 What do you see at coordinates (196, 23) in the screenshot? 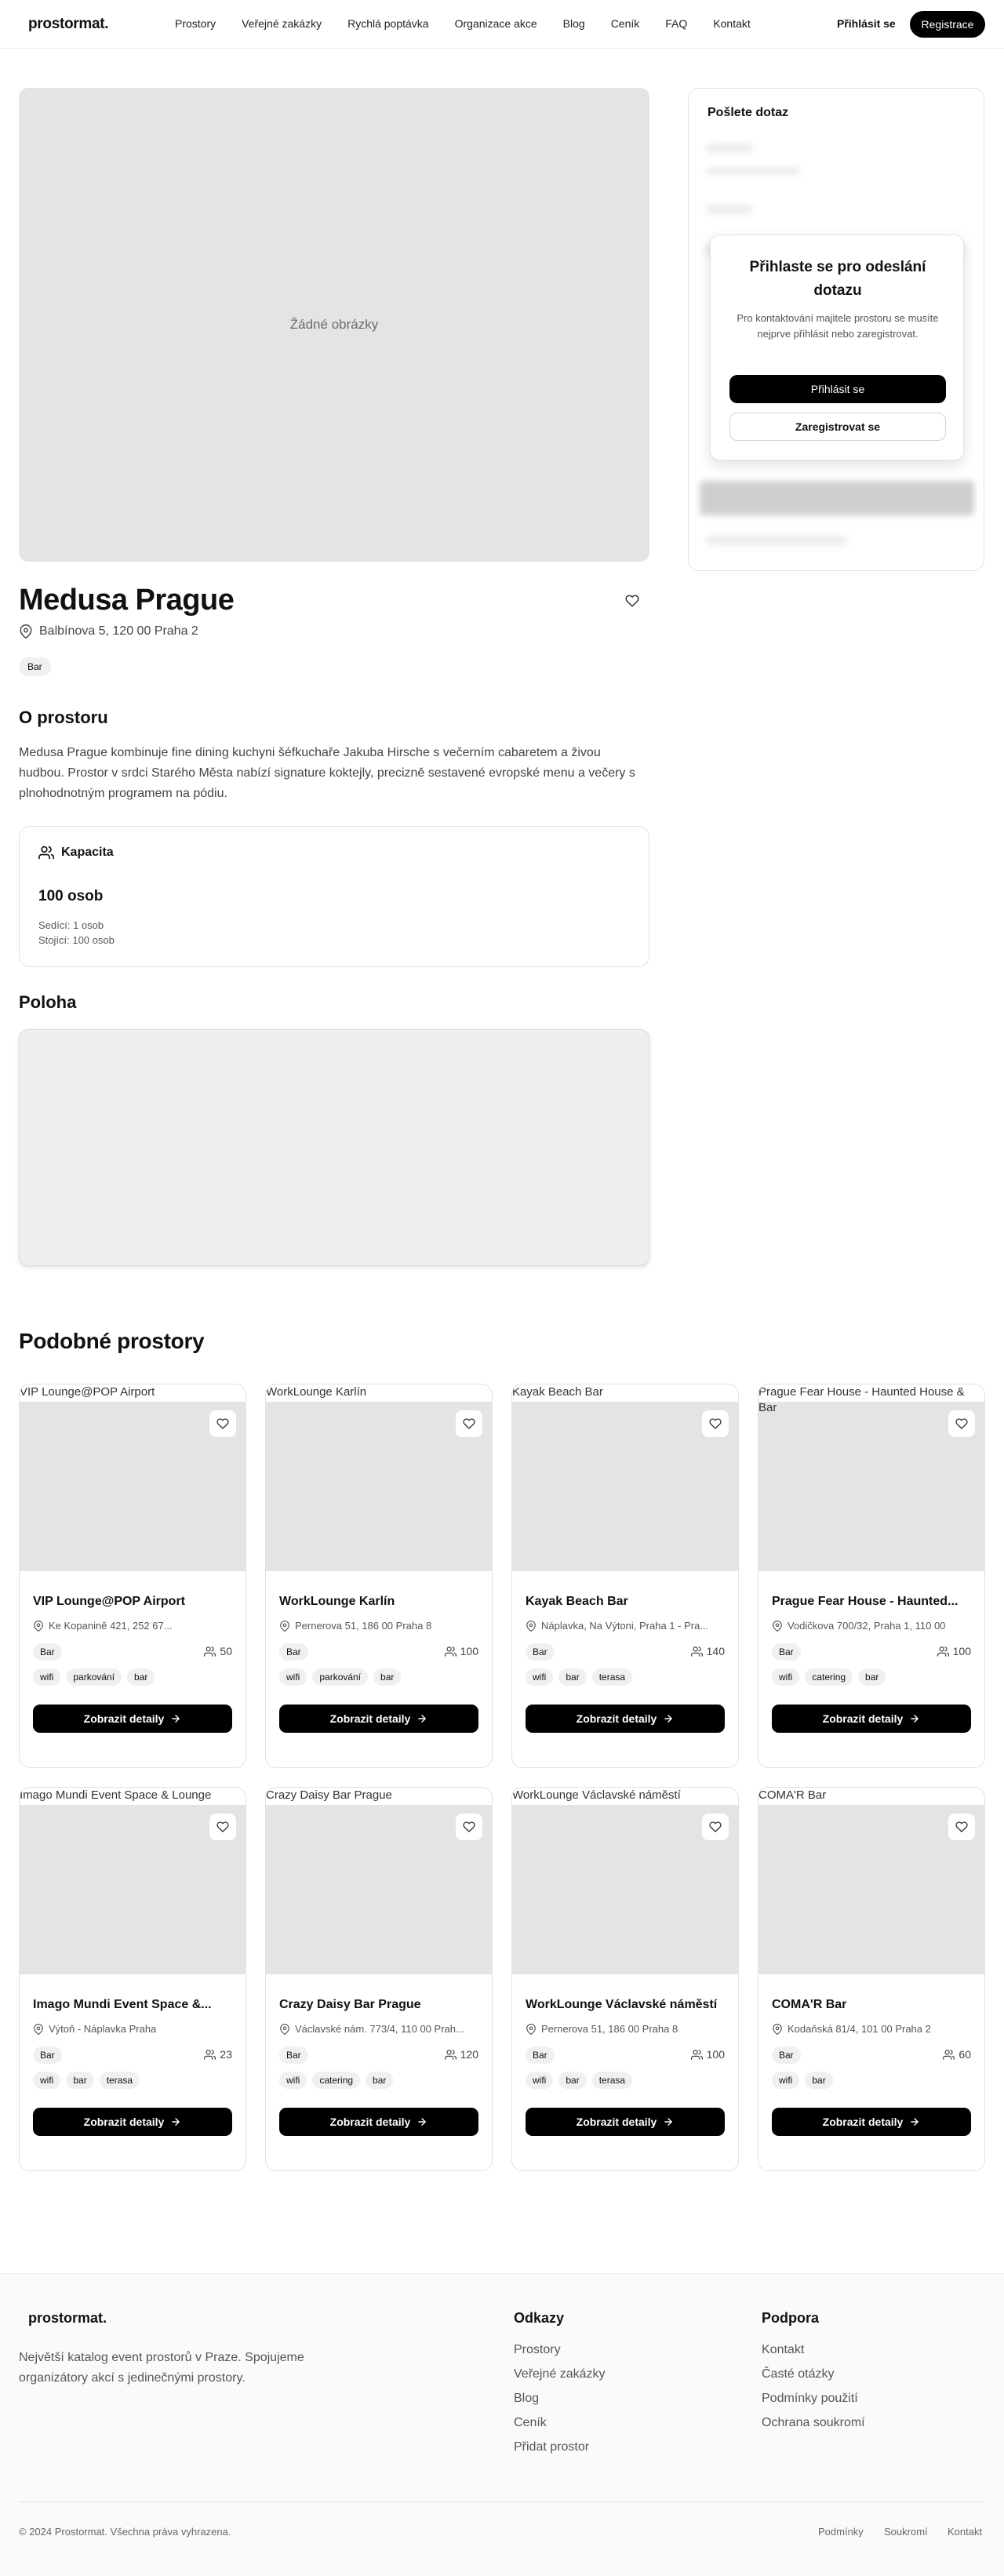
I see `nav-link-prostory: Prostory` at bounding box center [196, 23].